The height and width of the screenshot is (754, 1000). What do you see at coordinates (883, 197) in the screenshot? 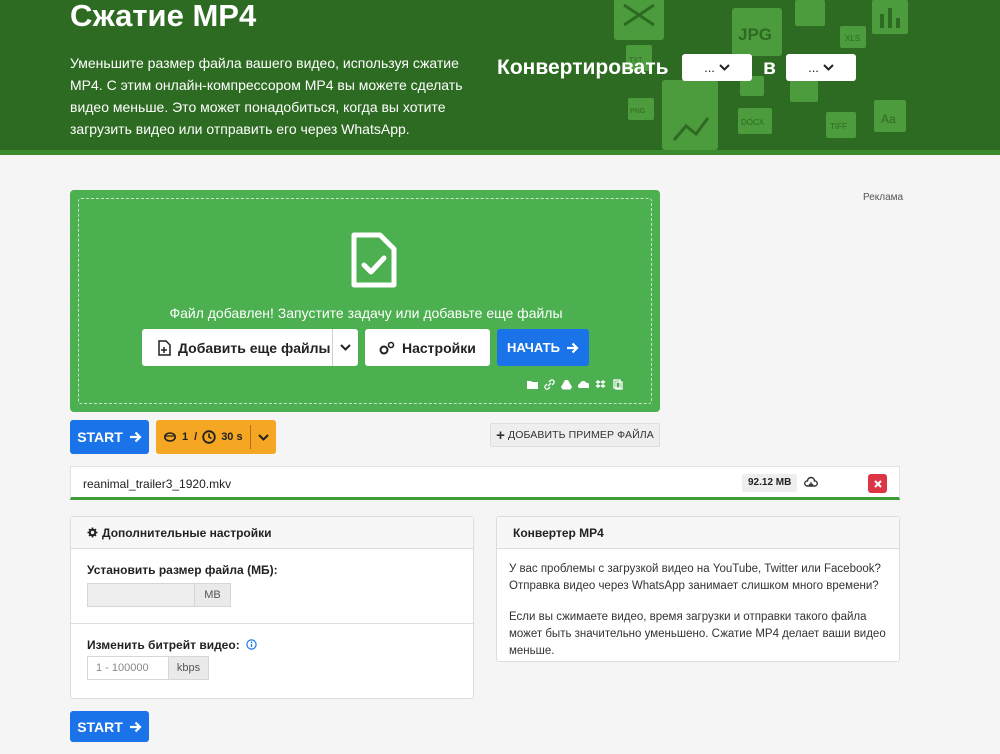
I see `ad-label: Реклама` at bounding box center [883, 197].